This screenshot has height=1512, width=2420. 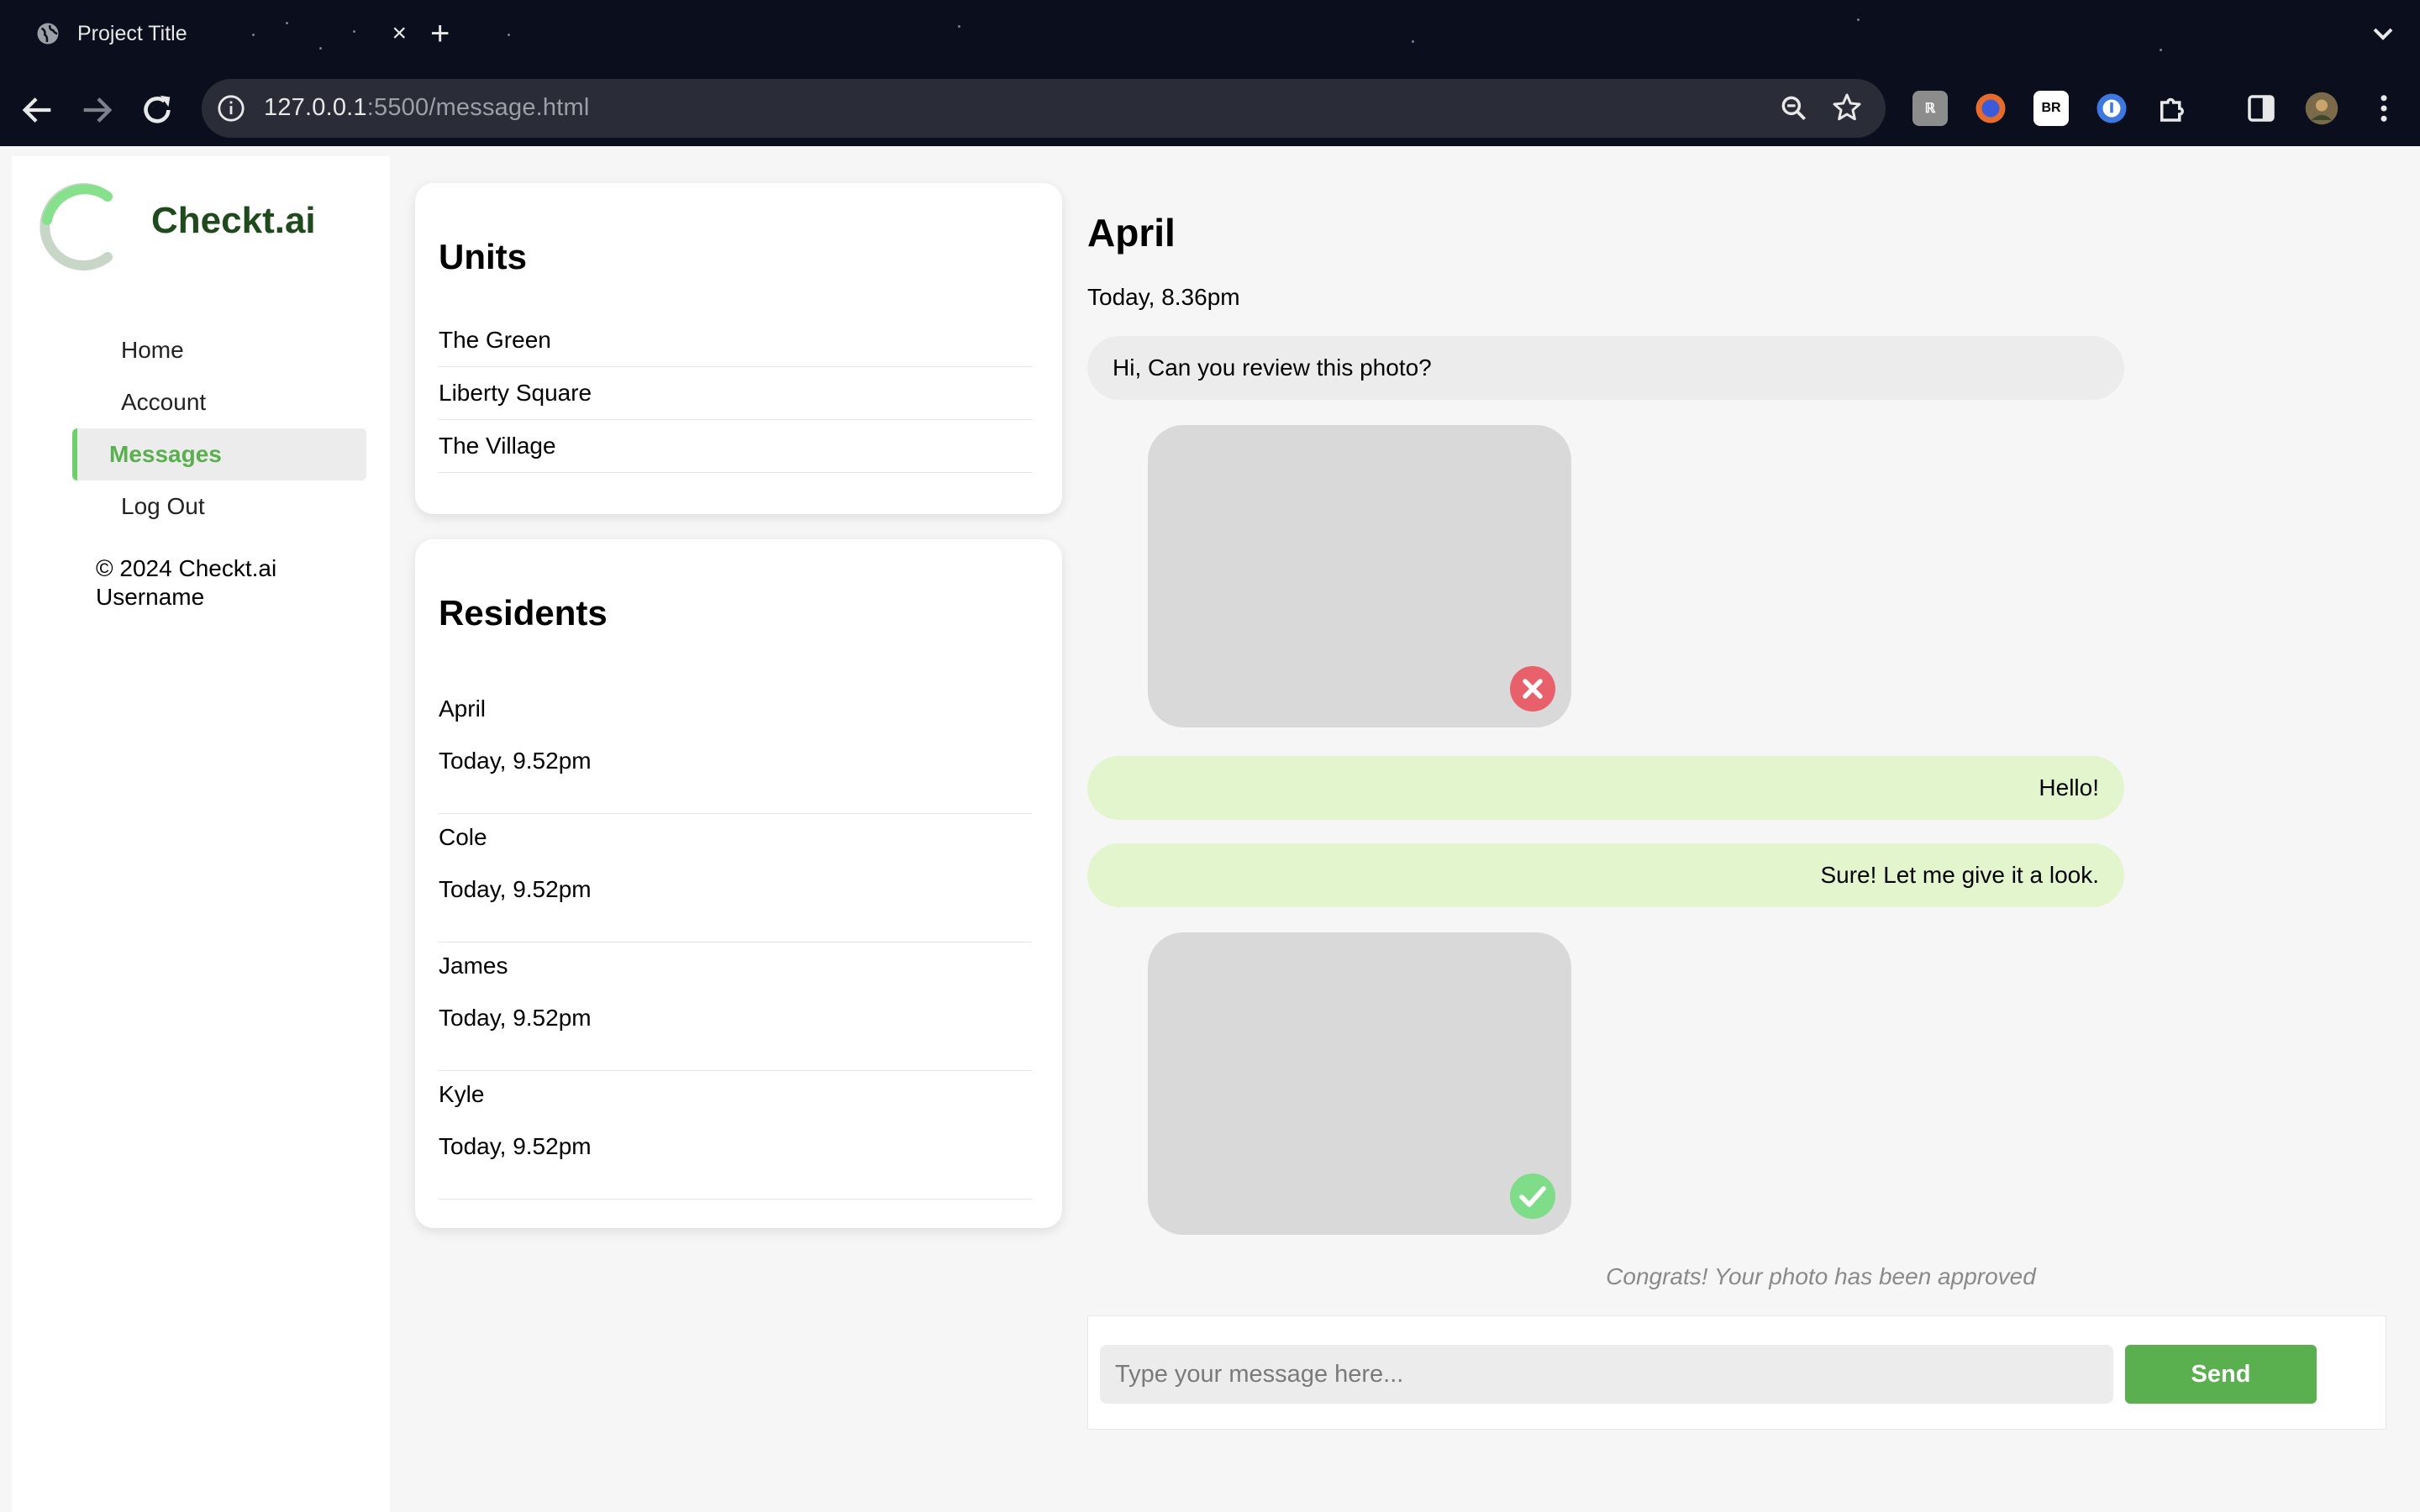 What do you see at coordinates (48, 34) in the screenshot?
I see `globe-icon` at bounding box center [48, 34].